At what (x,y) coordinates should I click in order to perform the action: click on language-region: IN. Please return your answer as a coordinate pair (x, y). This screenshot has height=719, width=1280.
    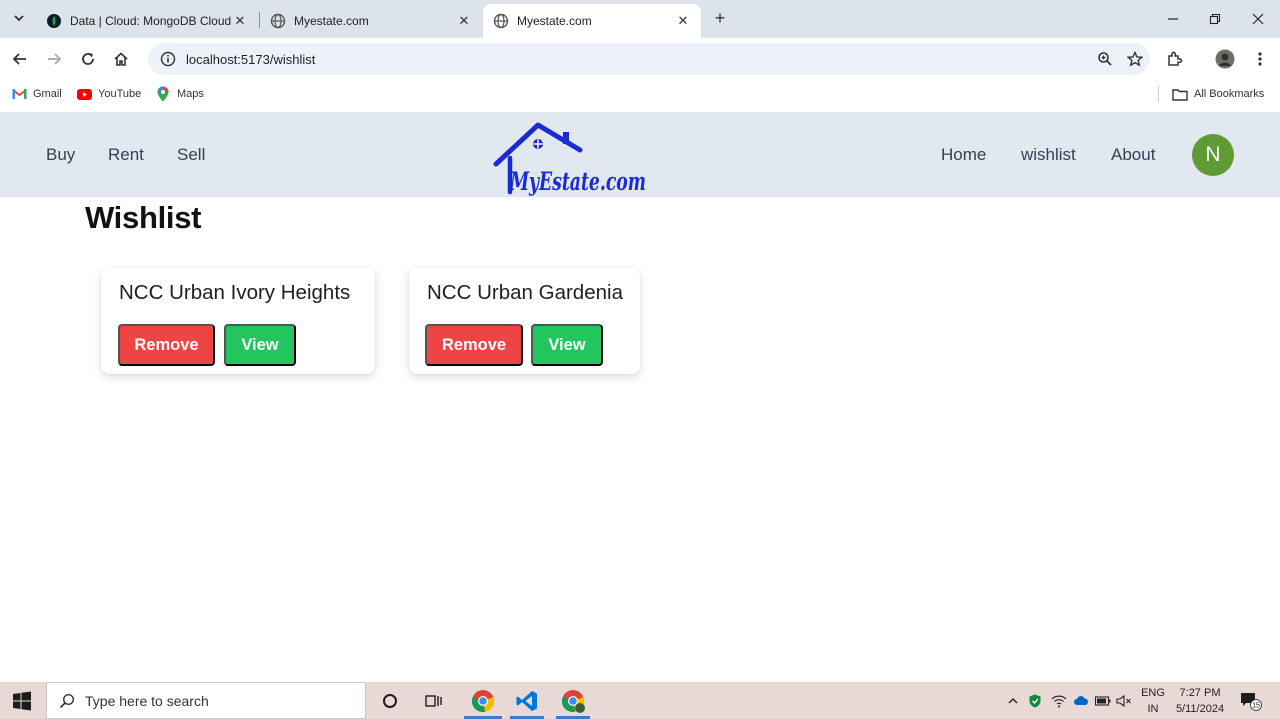
    Looking at the image, I should click on (1153, 709).